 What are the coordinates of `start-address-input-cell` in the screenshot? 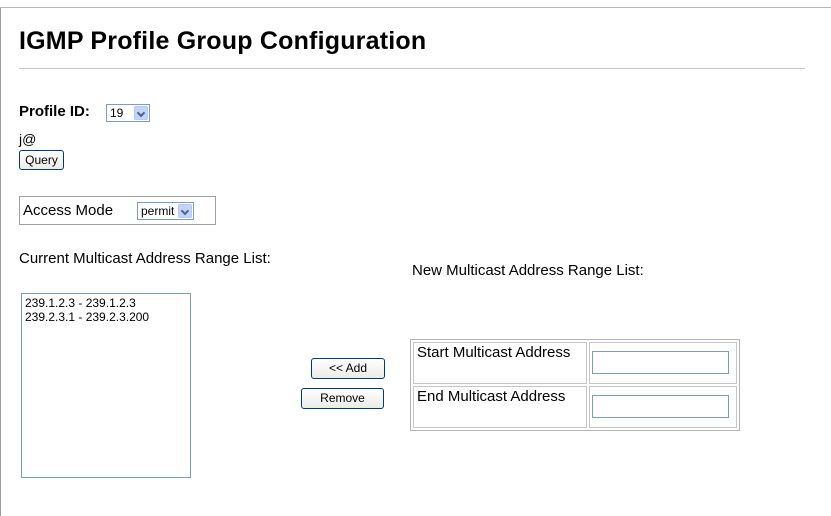 It's located at (663, 363).